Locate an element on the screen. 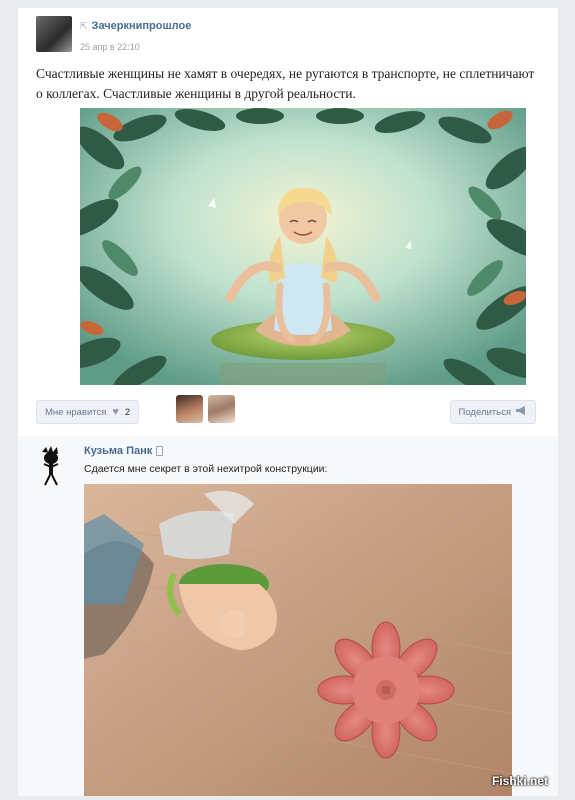 This screenshot has width=575, height=800. author-avatar is located at coordinates (54, 34).